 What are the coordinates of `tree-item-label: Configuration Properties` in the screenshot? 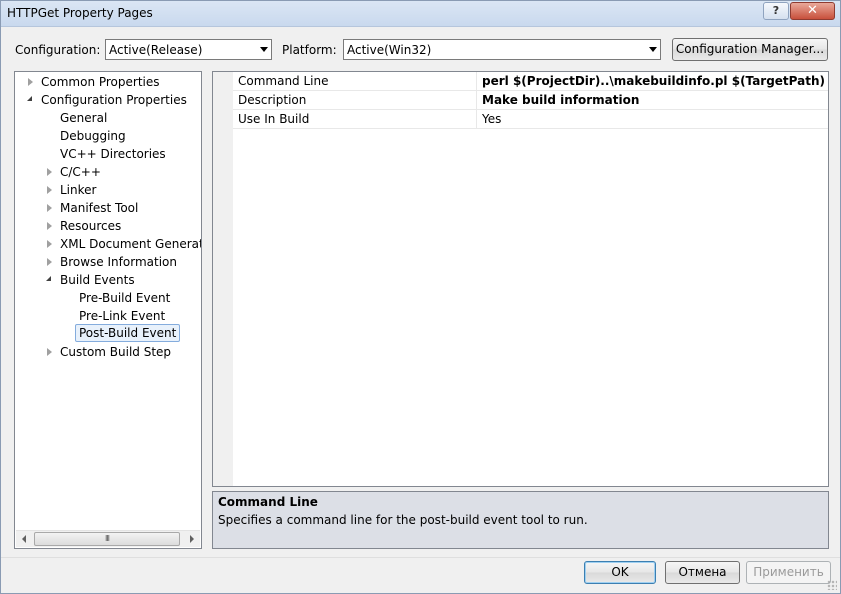 It's located at (114, 100).